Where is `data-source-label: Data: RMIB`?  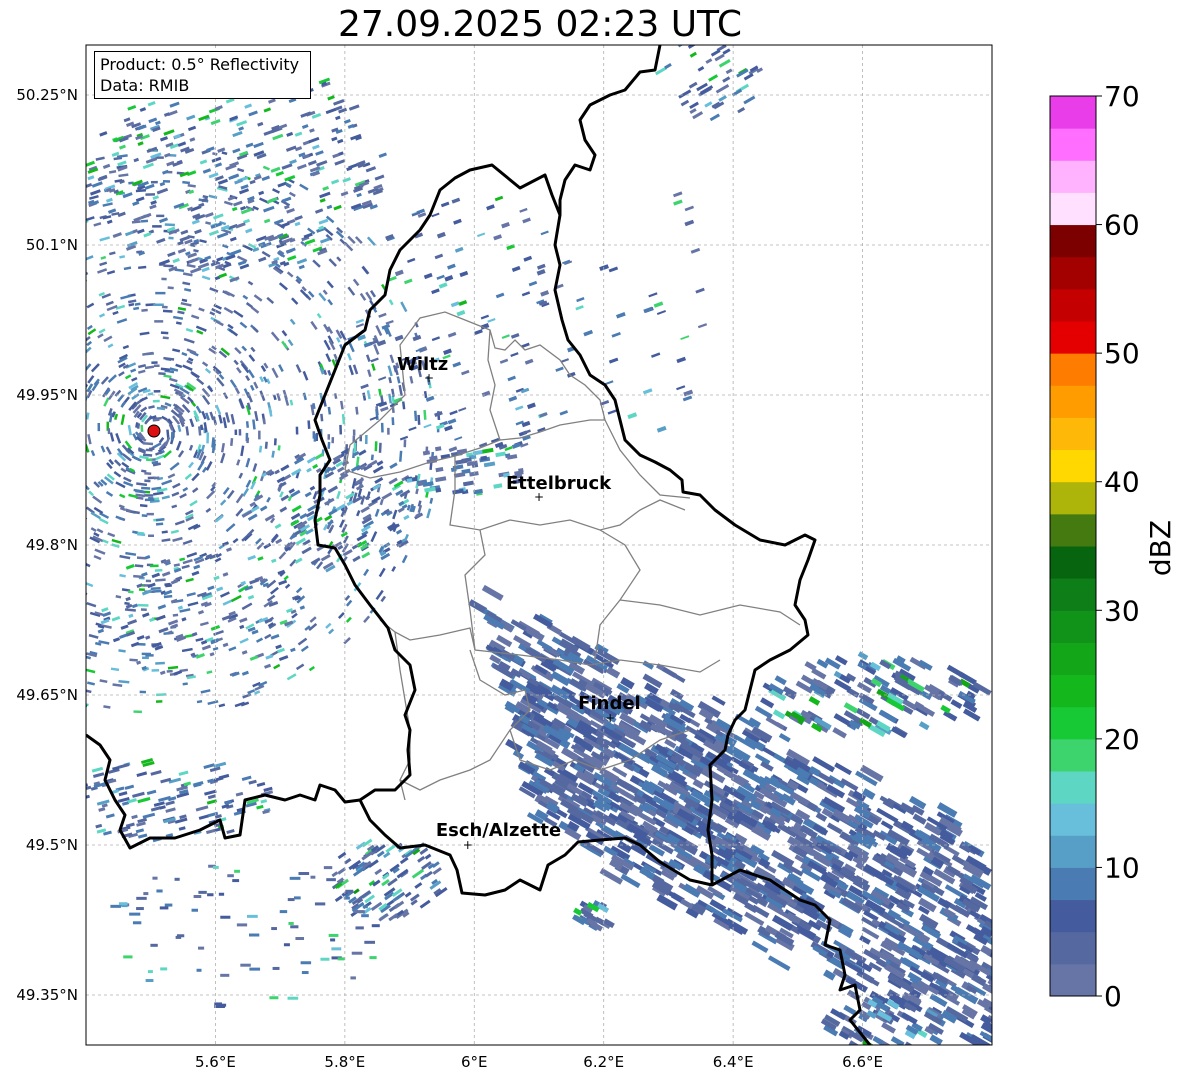 data-source-label: Data: RMIB is located at coordinates (145, 85).